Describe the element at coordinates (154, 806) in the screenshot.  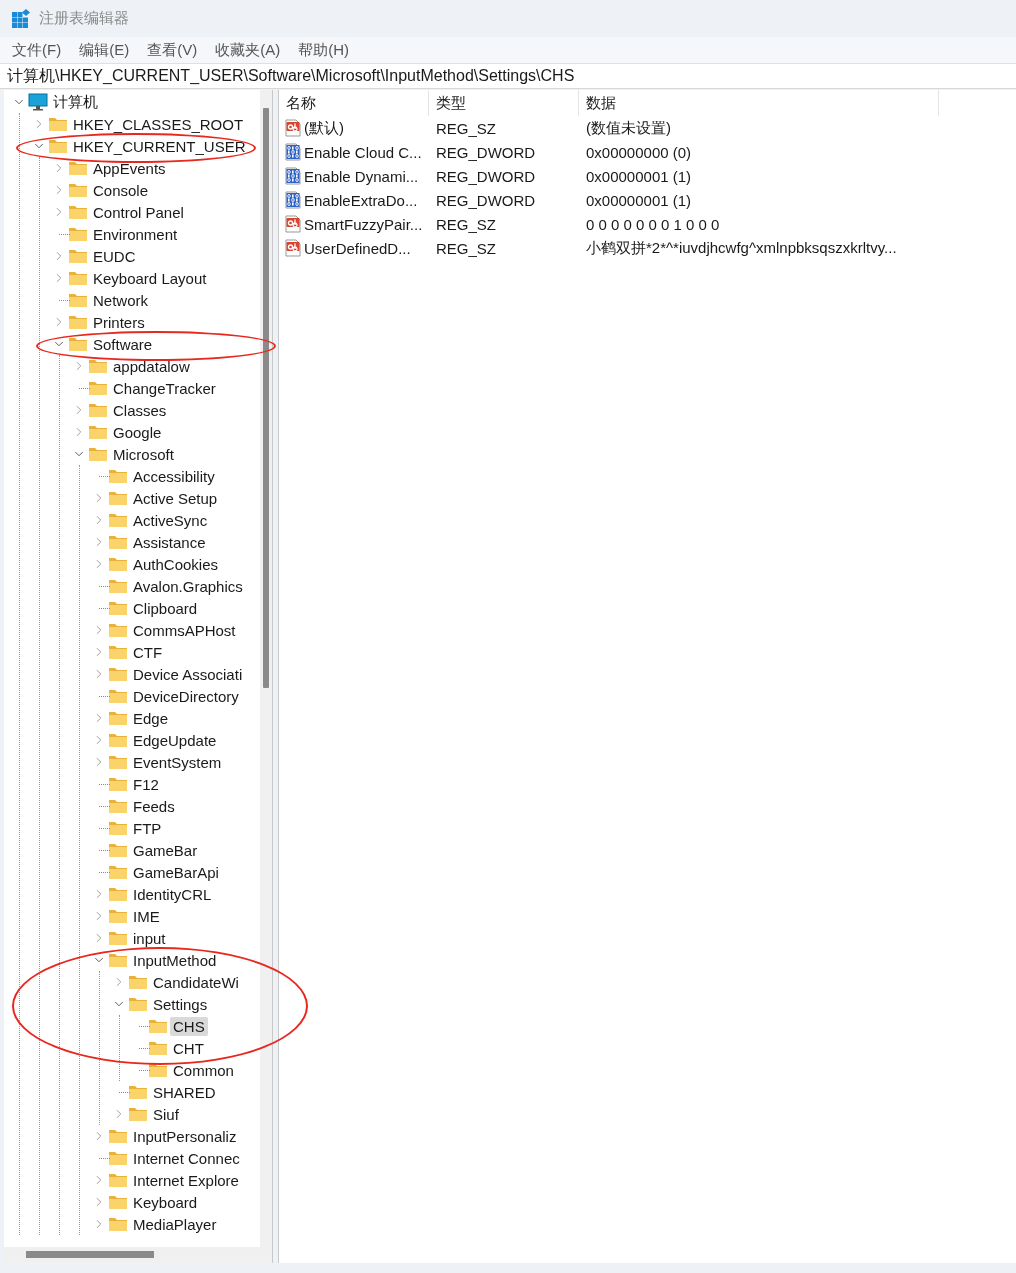
I see `tree-item: Feeds` at that location.